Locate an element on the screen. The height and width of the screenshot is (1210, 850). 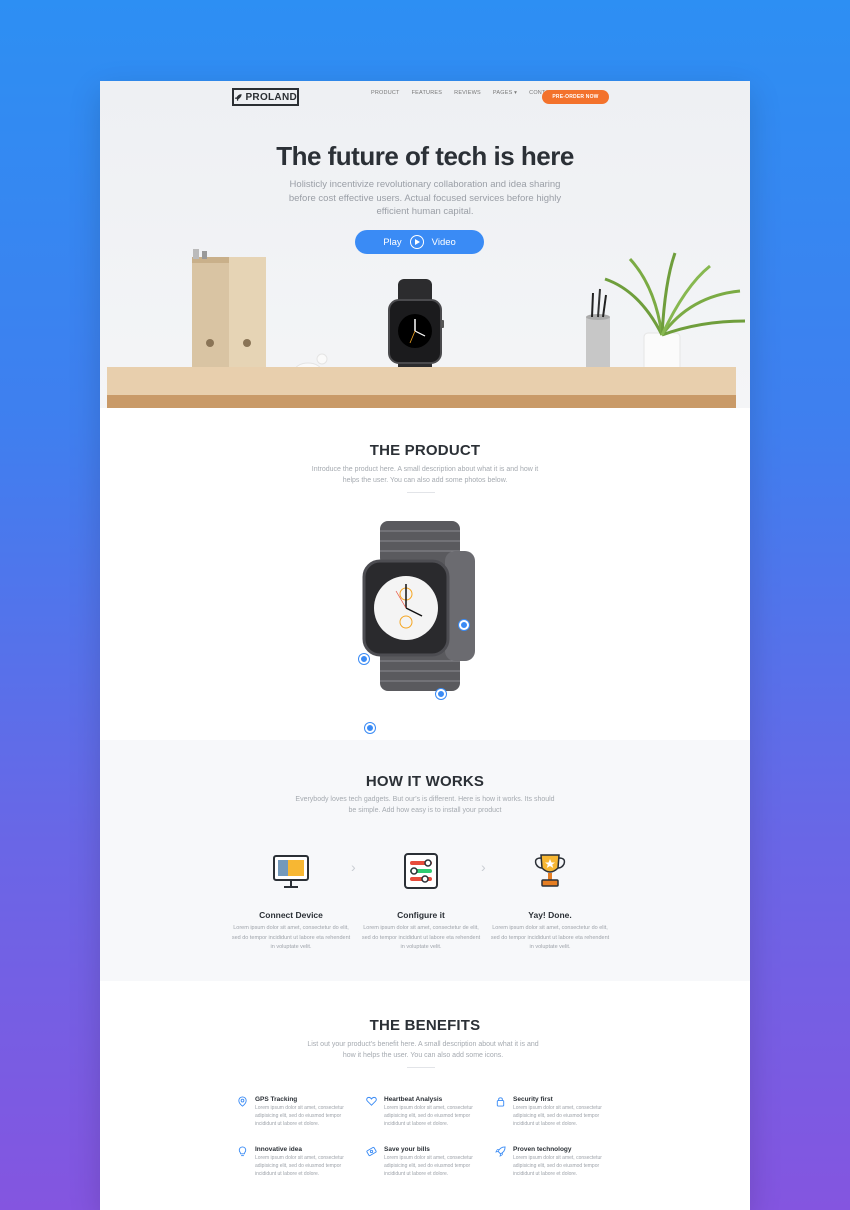
step-title: Connect Device is located at coordinates (291, 915).